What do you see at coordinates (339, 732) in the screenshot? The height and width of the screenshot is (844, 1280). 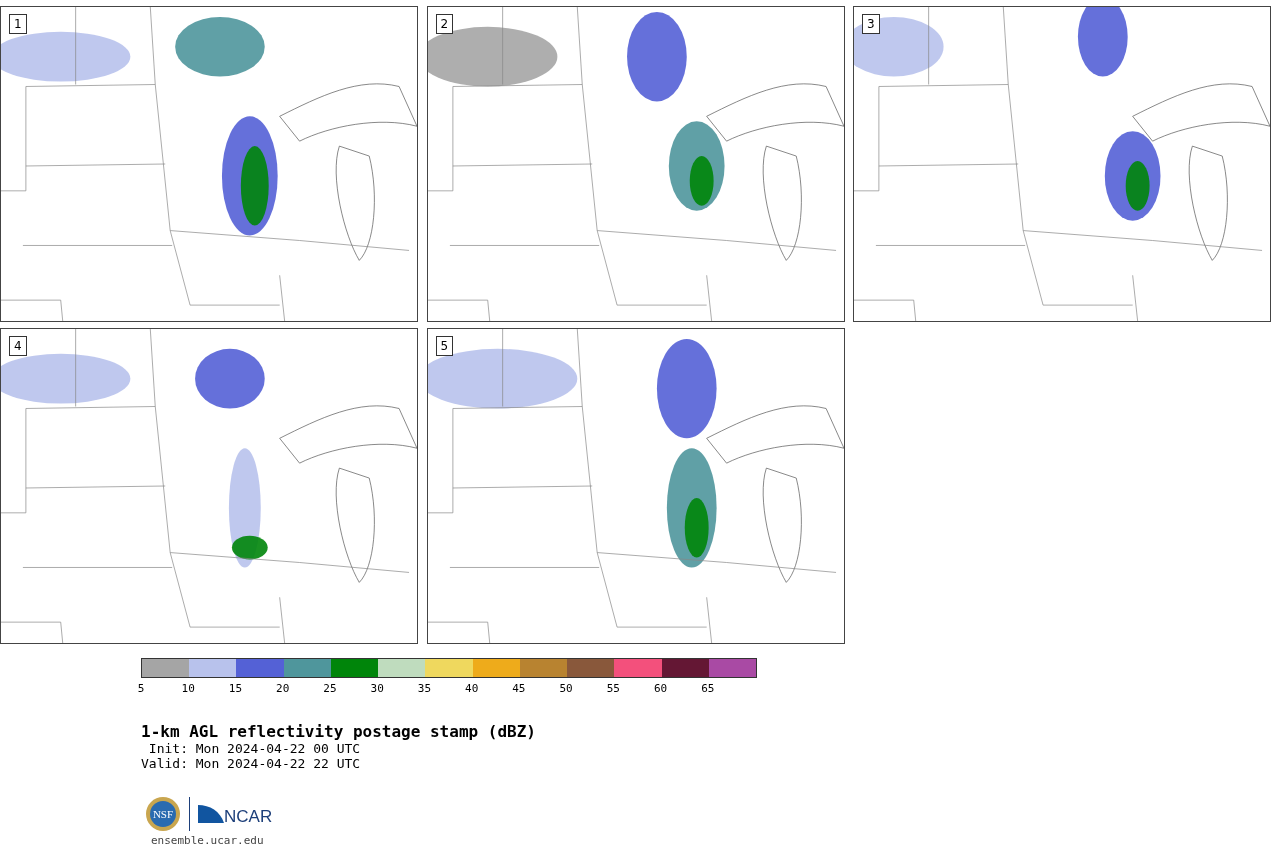 I see `chart-title: 1-km AGL reflectivity postage stamp (dBZ)` at bounding box center [339, 732].